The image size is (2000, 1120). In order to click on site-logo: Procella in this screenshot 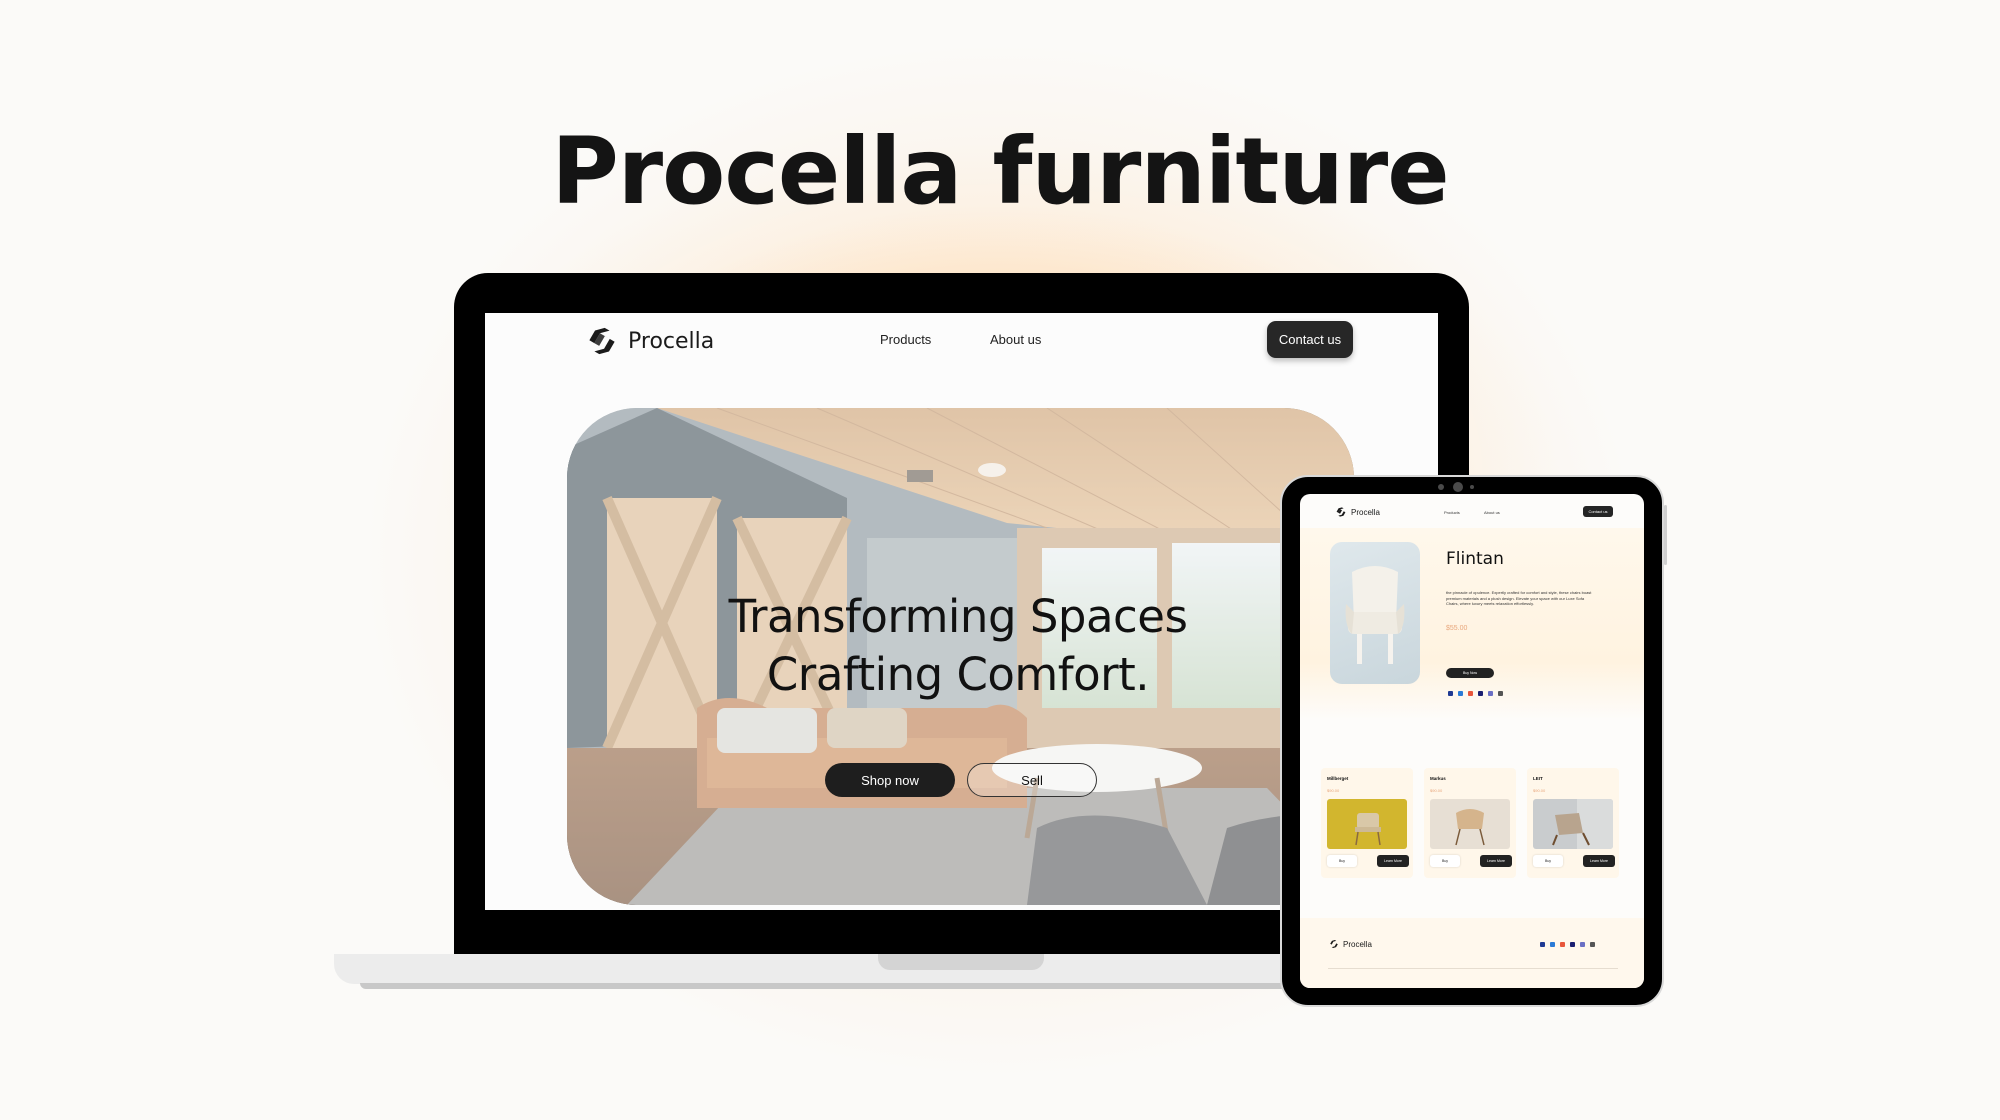, I will do `click(648, 341)`.